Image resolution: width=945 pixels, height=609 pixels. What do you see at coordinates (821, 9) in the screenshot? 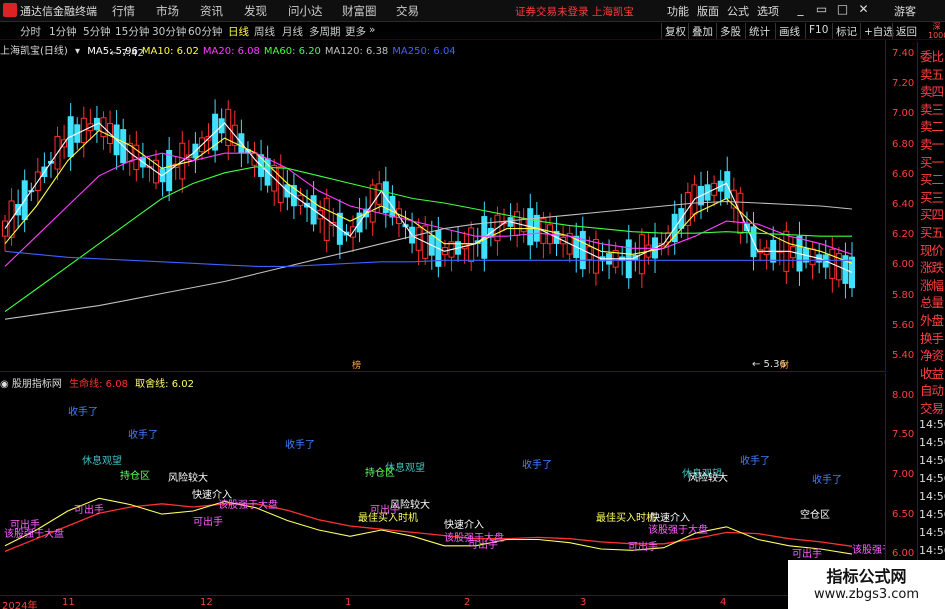
I see `restore-icon: ▭` at bounding box center [821, 9].